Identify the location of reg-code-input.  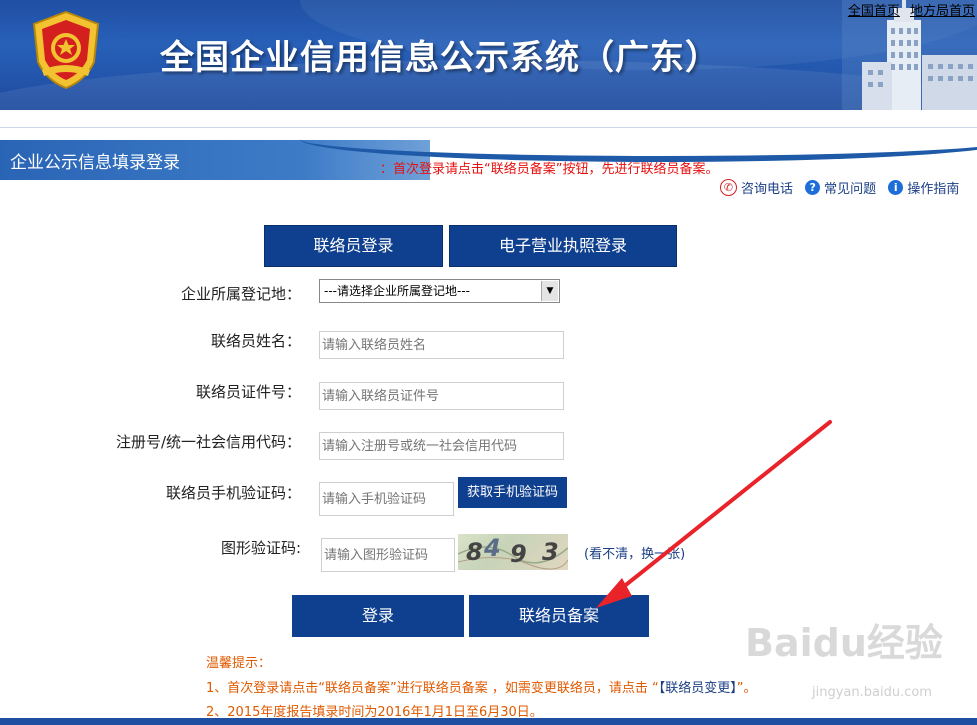
(441, 446).